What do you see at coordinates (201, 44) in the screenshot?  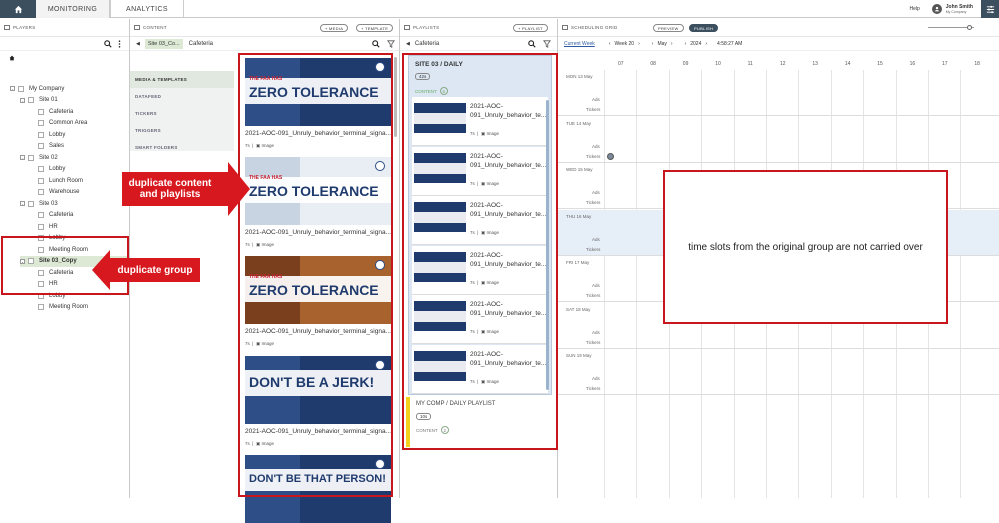 I see `content-filter-value: Cafeteria` at bounding box center [201, 44].